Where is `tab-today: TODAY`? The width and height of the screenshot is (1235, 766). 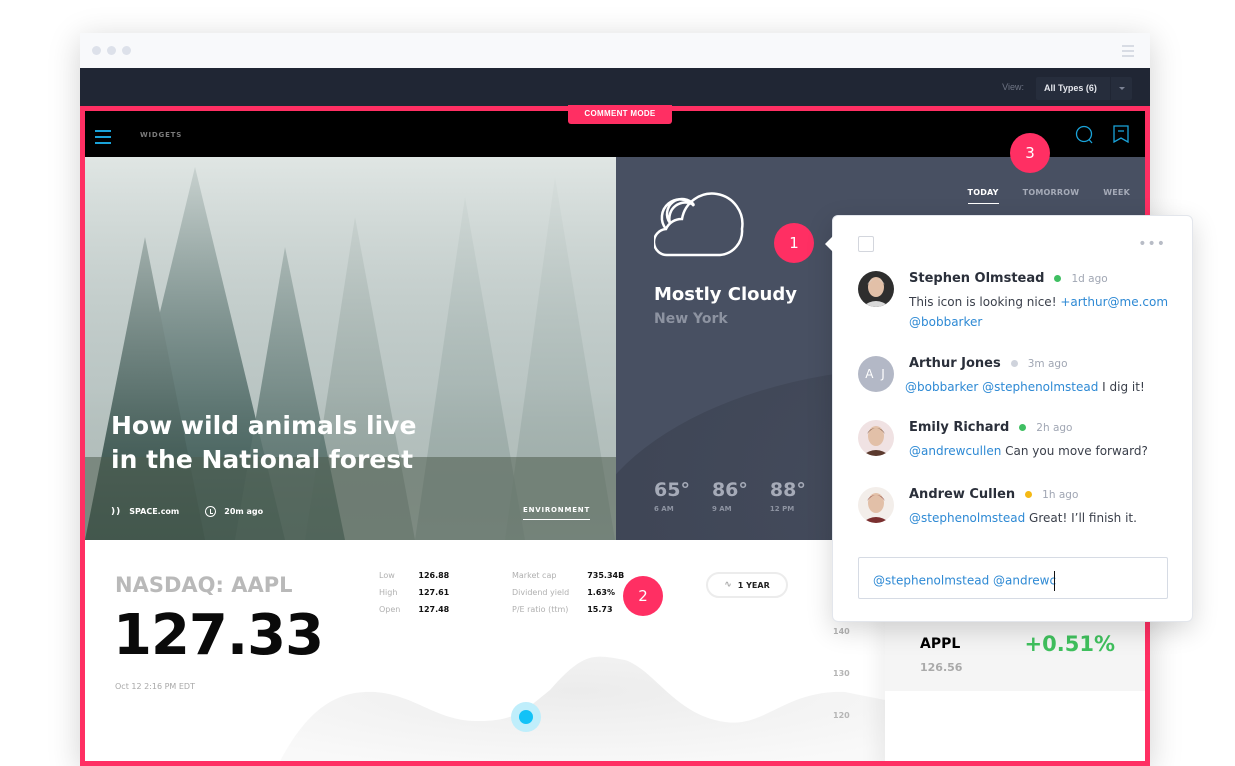
tab-today: TODAY is located at coordinates (983, 196).